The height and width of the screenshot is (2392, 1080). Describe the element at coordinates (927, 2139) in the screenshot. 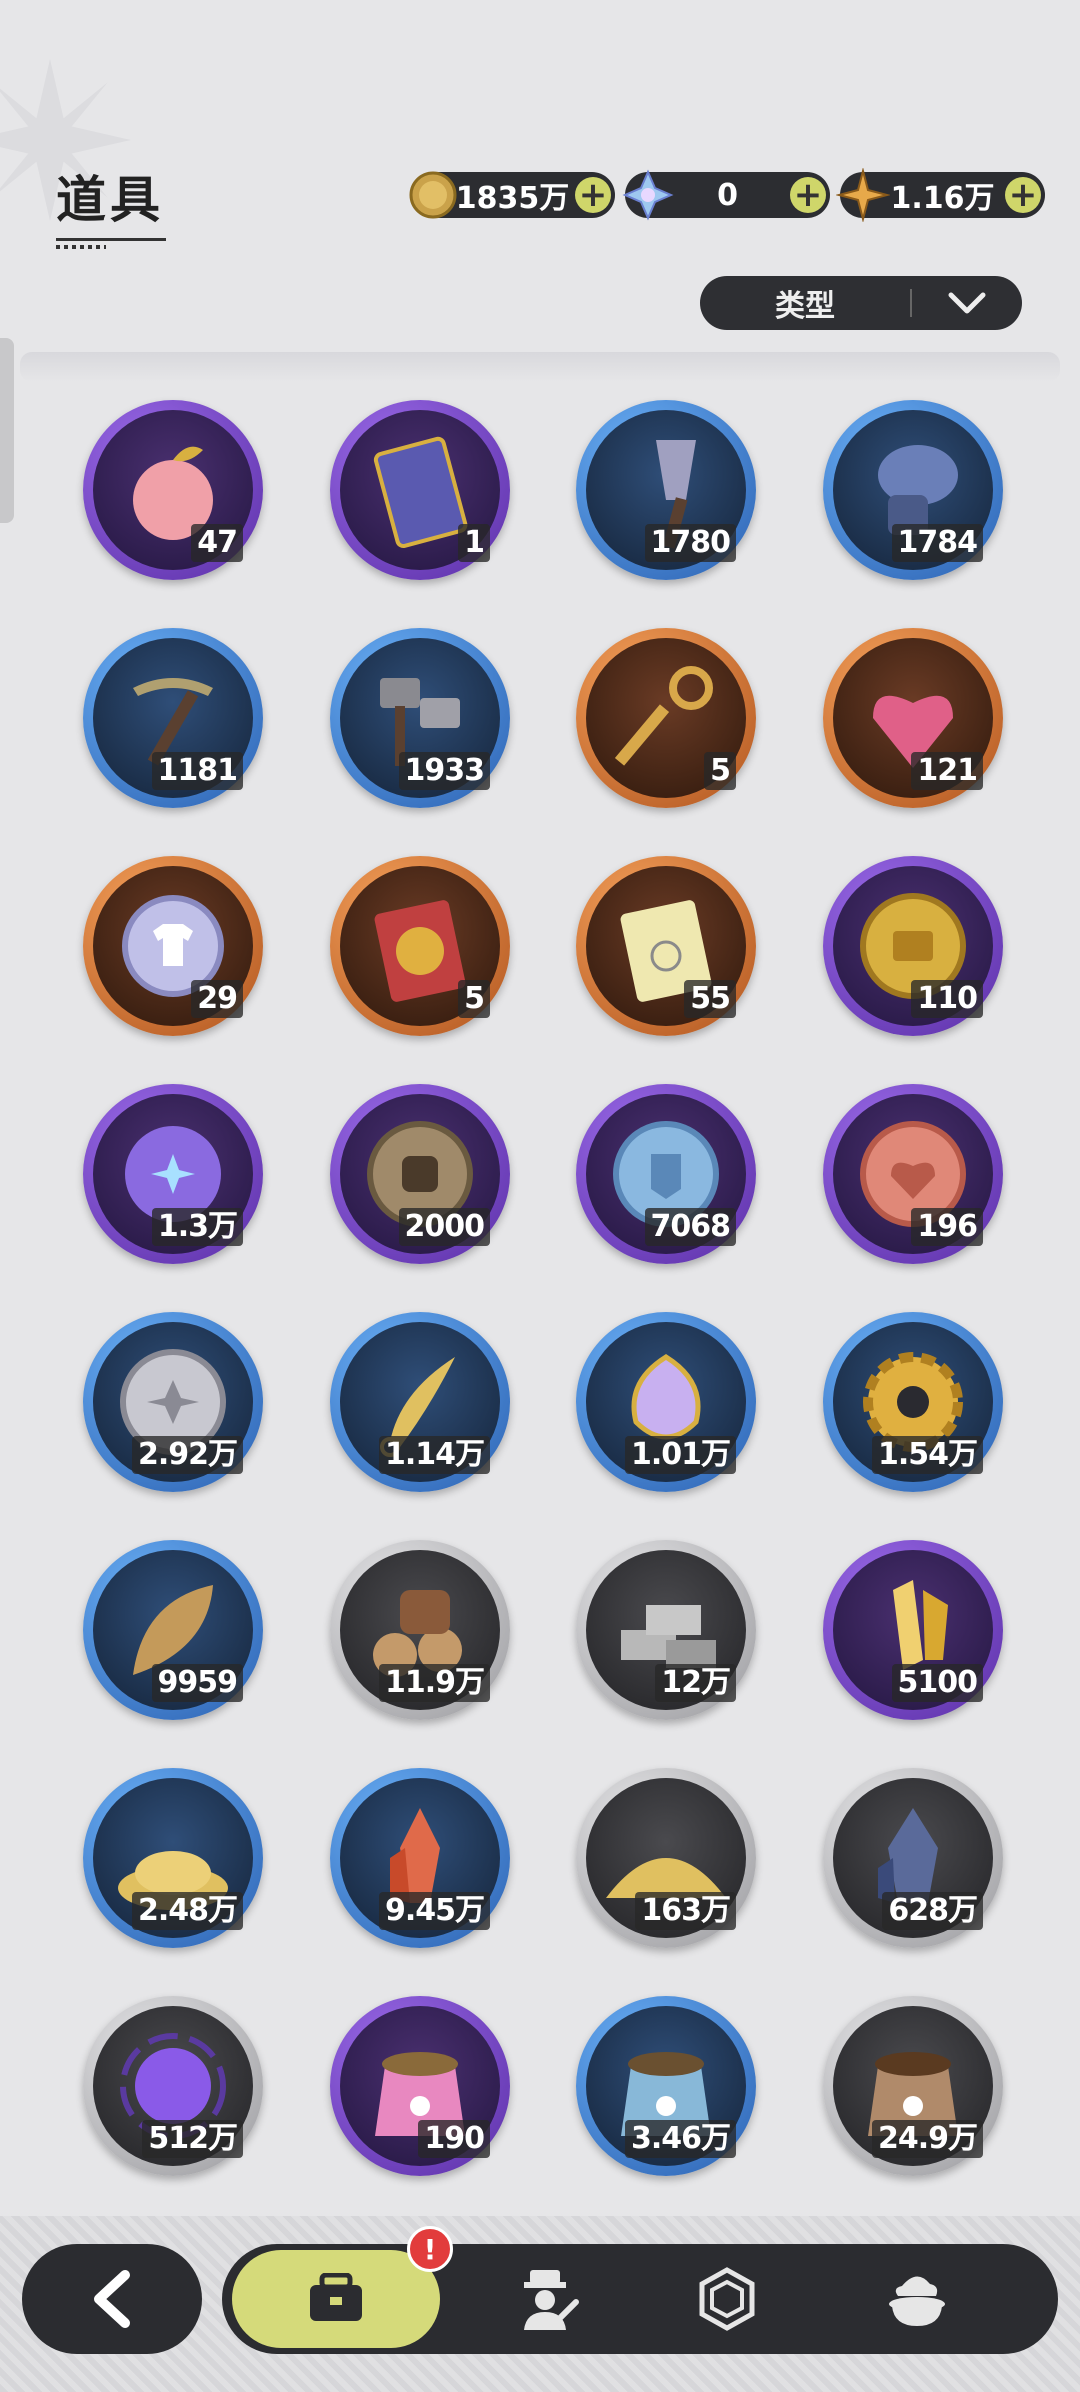

I see `item-count: 24.9万` at that location.